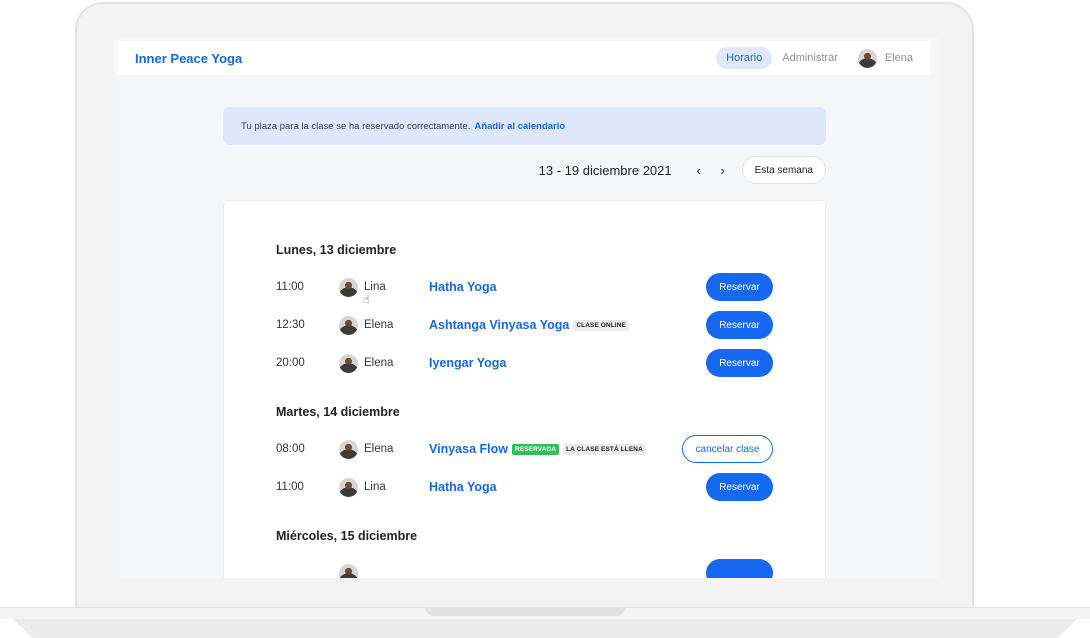  Describe the element at coordinates (867, 58) in the screenshot. I see `user-avatar` at that location.